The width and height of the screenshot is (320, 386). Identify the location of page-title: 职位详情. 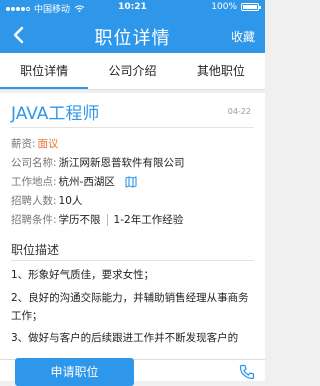
(132, 38).